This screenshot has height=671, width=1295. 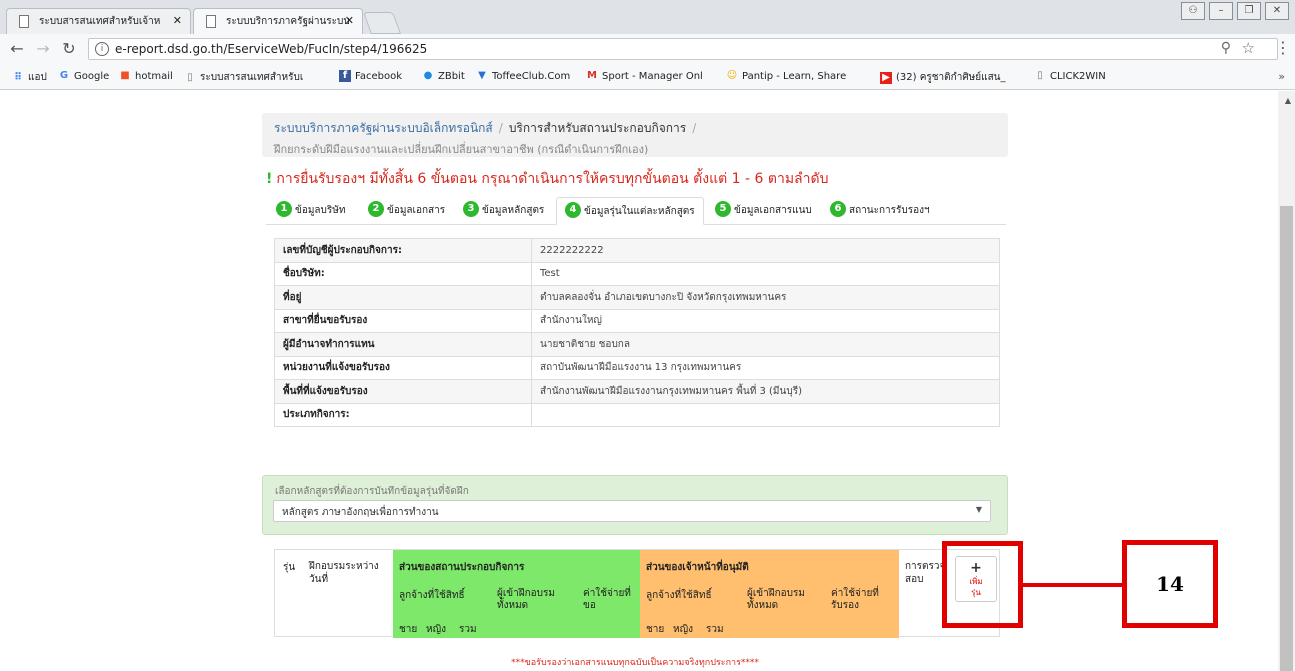 What do you see at coordinates (1288, 100) in the screenshot?
I see `scroll-up-icon: ▲` at bounding box center [1288, 100].